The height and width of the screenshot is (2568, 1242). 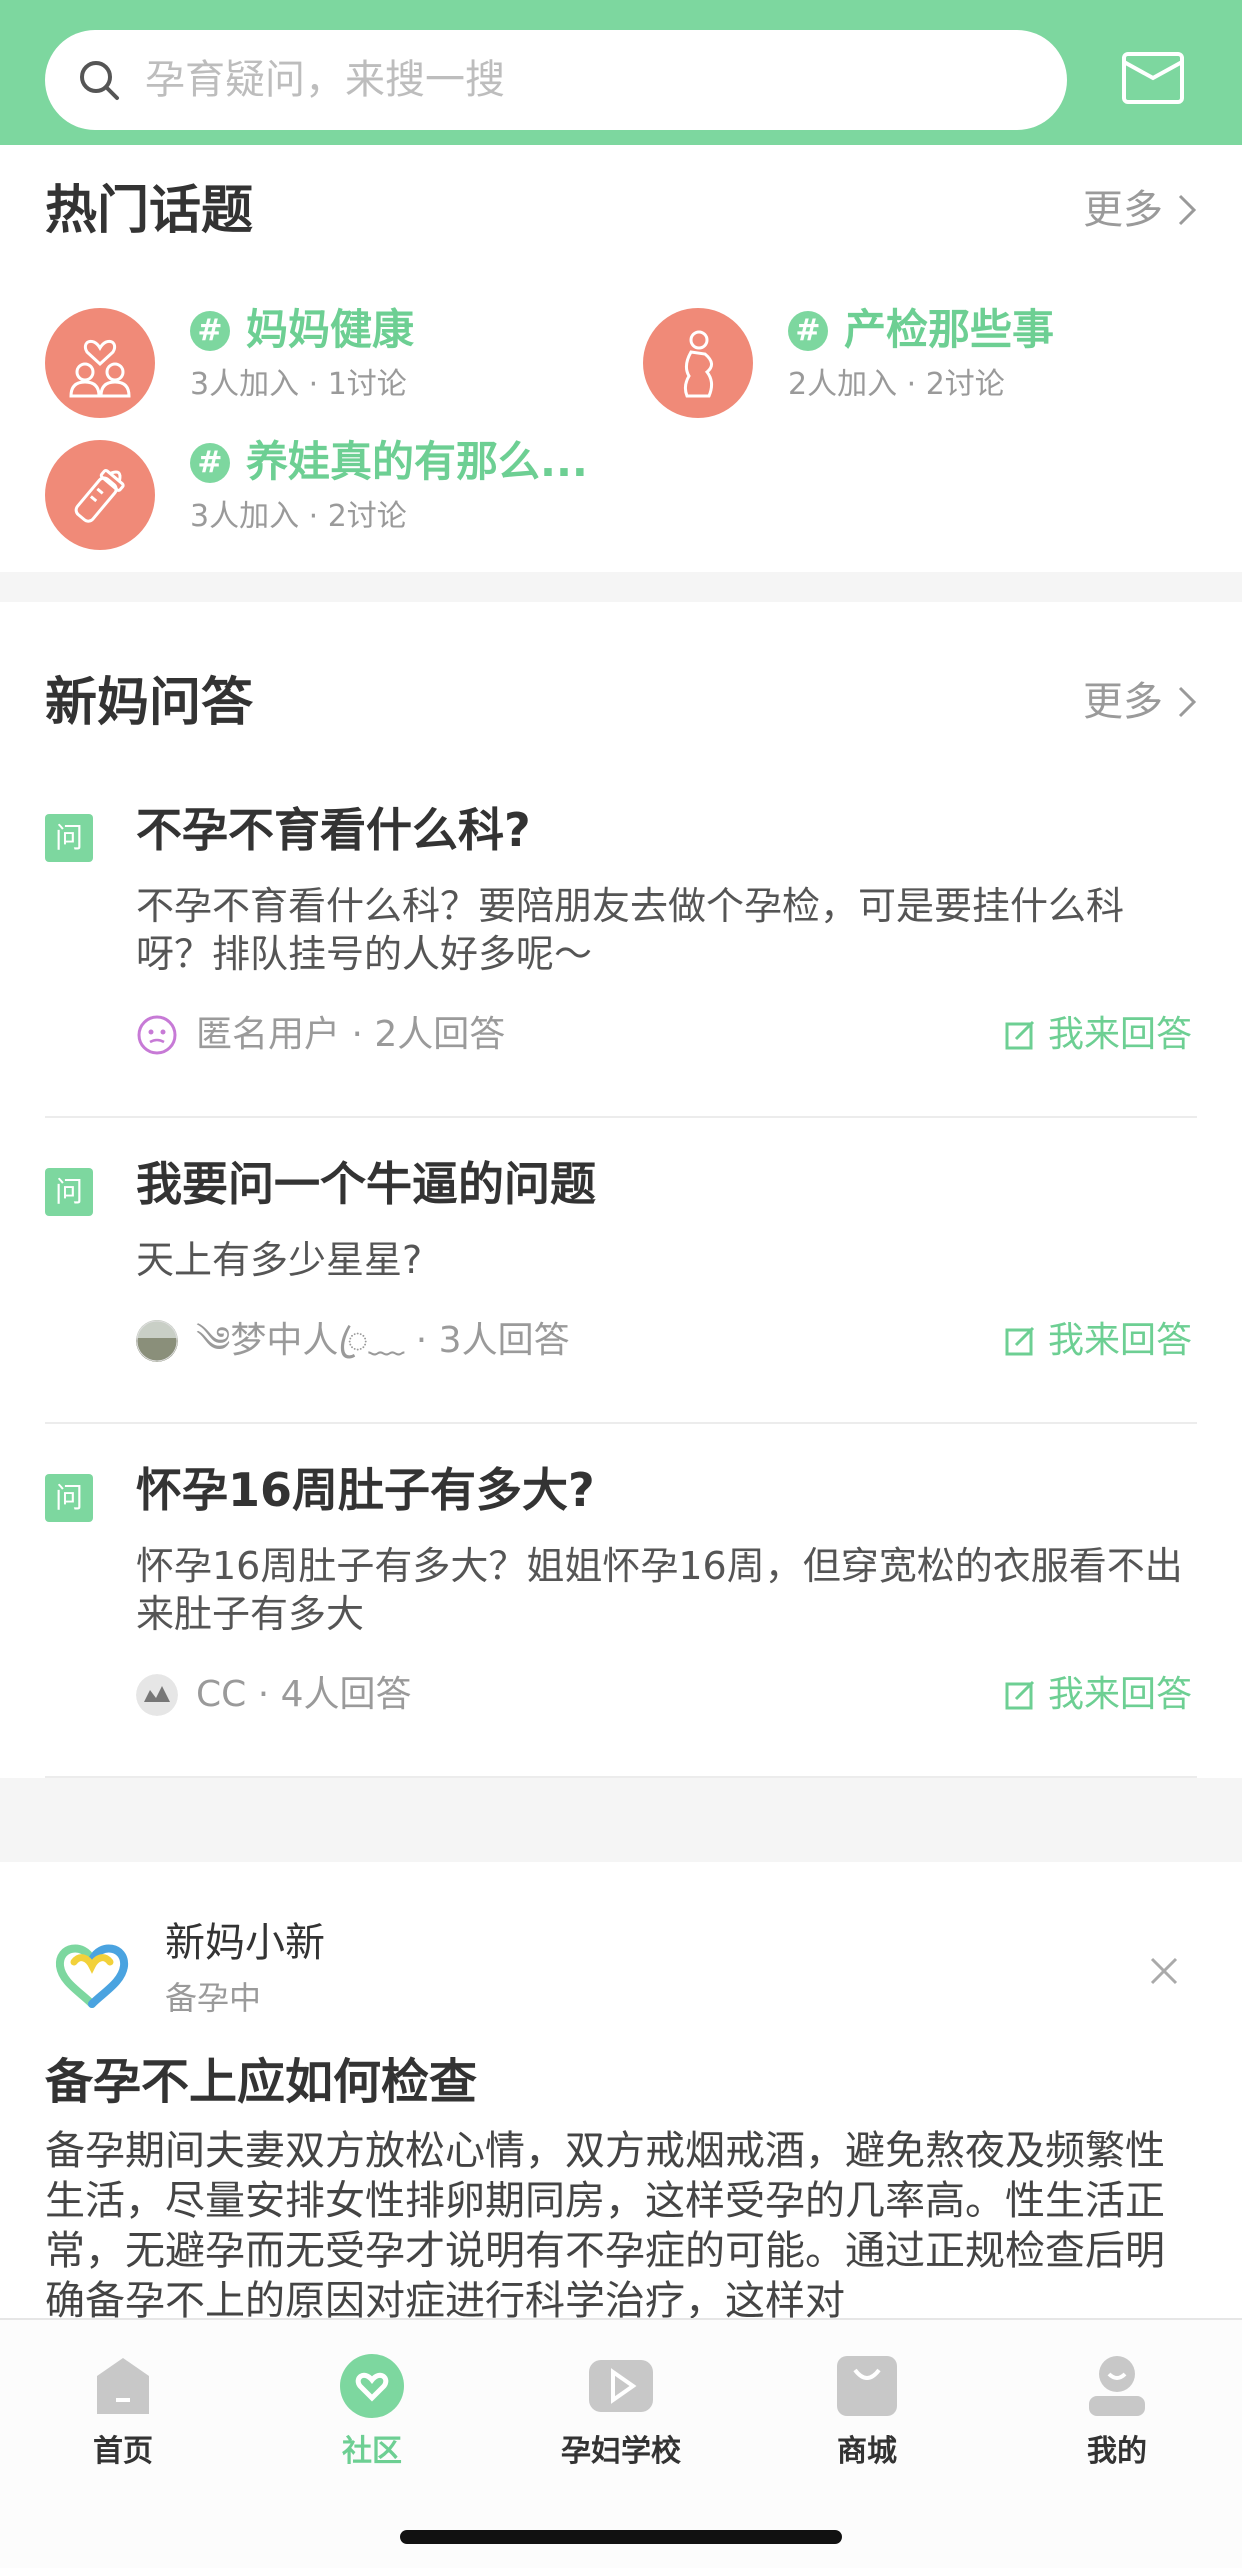 What do you see at coordinates (867, 2451) in the screenshot?
I see `tab-label: 商城` at bounding box center [867, 2451].